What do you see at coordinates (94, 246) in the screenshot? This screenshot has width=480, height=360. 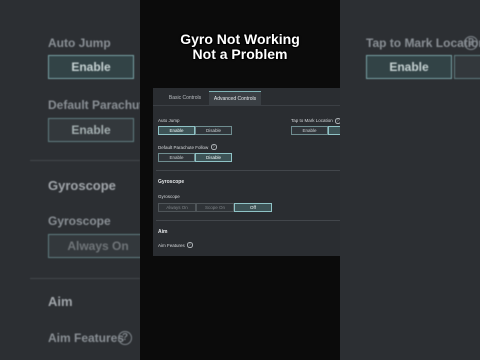 I see `bg-always-on: Always On` at bounding box center [94, 246].